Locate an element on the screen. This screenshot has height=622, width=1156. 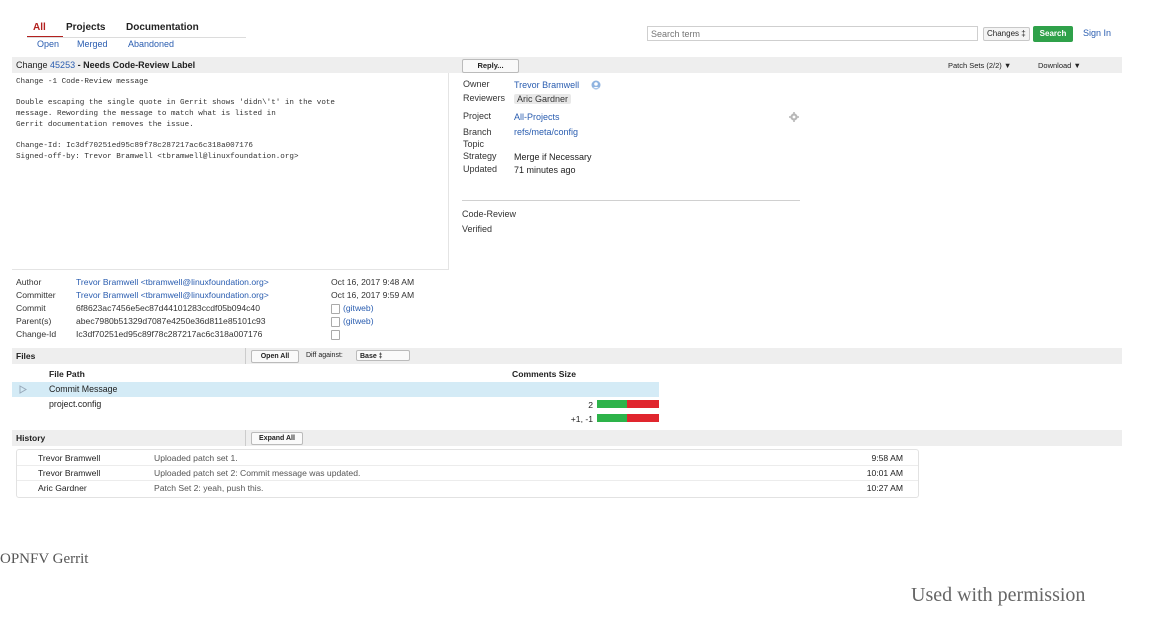
diff-against-select: Base ‡ is located at coordinates (383, 355).